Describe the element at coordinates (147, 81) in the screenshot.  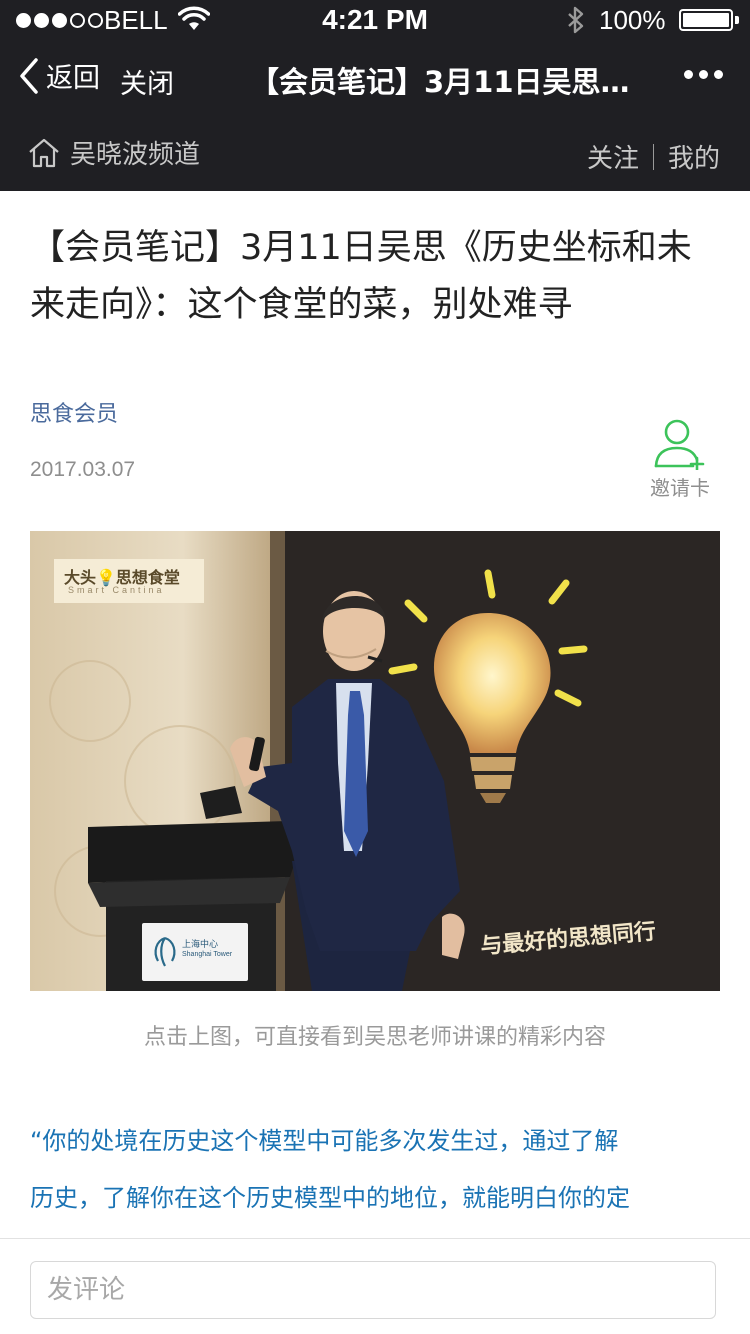
I see `close-button: 关闭` at that location.